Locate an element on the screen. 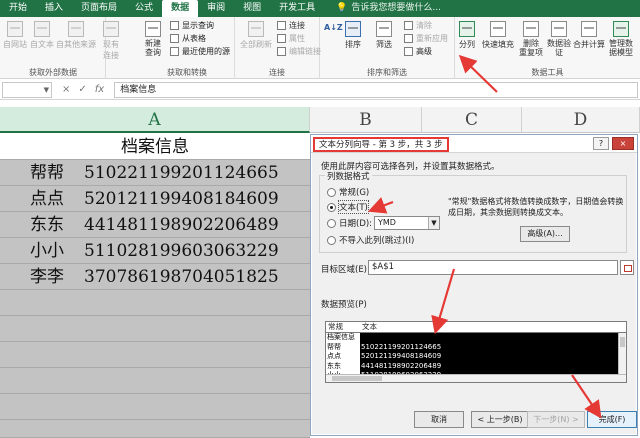 The width and height of the screenshot is (640, 438). consolidate-icon is located at coordinates (589, 29).